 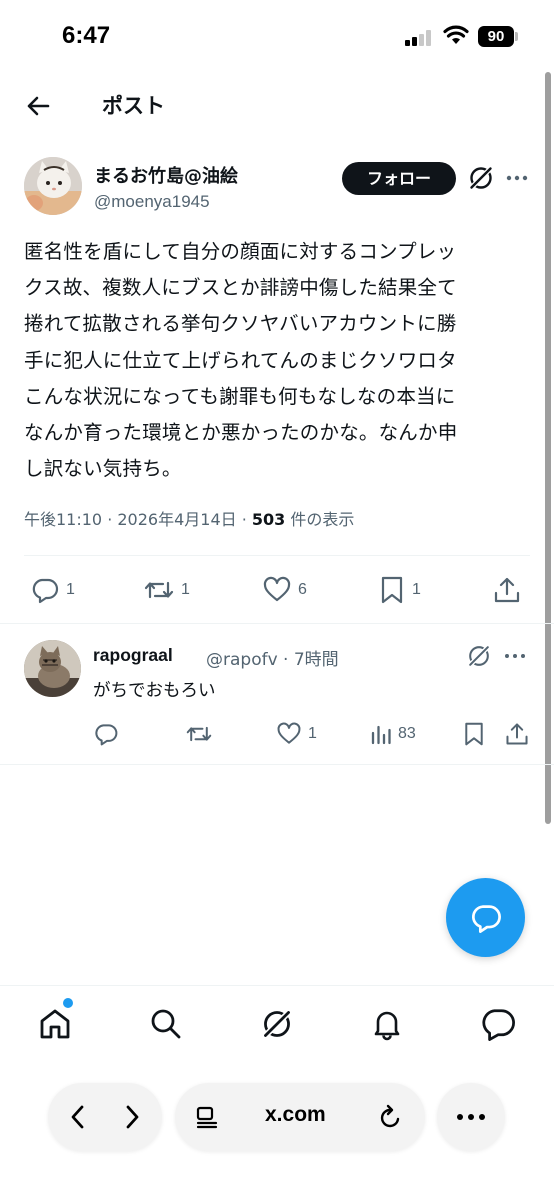 What do you see at coordinates (154, 691) in the screenshot?
I see `reply-text: がちでおもろい` at bounding box center [154, 691].